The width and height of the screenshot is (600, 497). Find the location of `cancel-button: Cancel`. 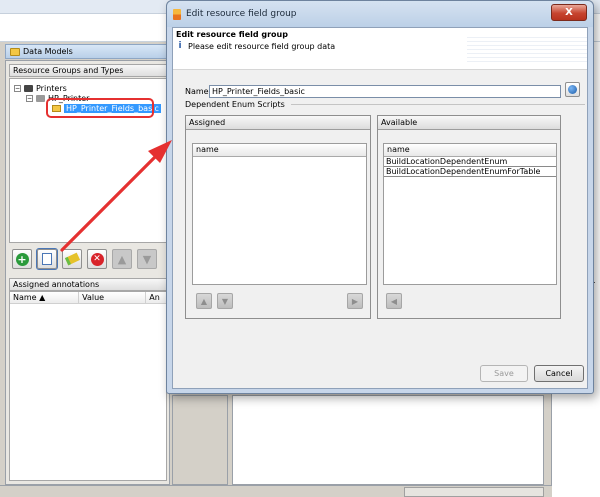

cancel-button: Cancel is located at coordinates (559, 373).